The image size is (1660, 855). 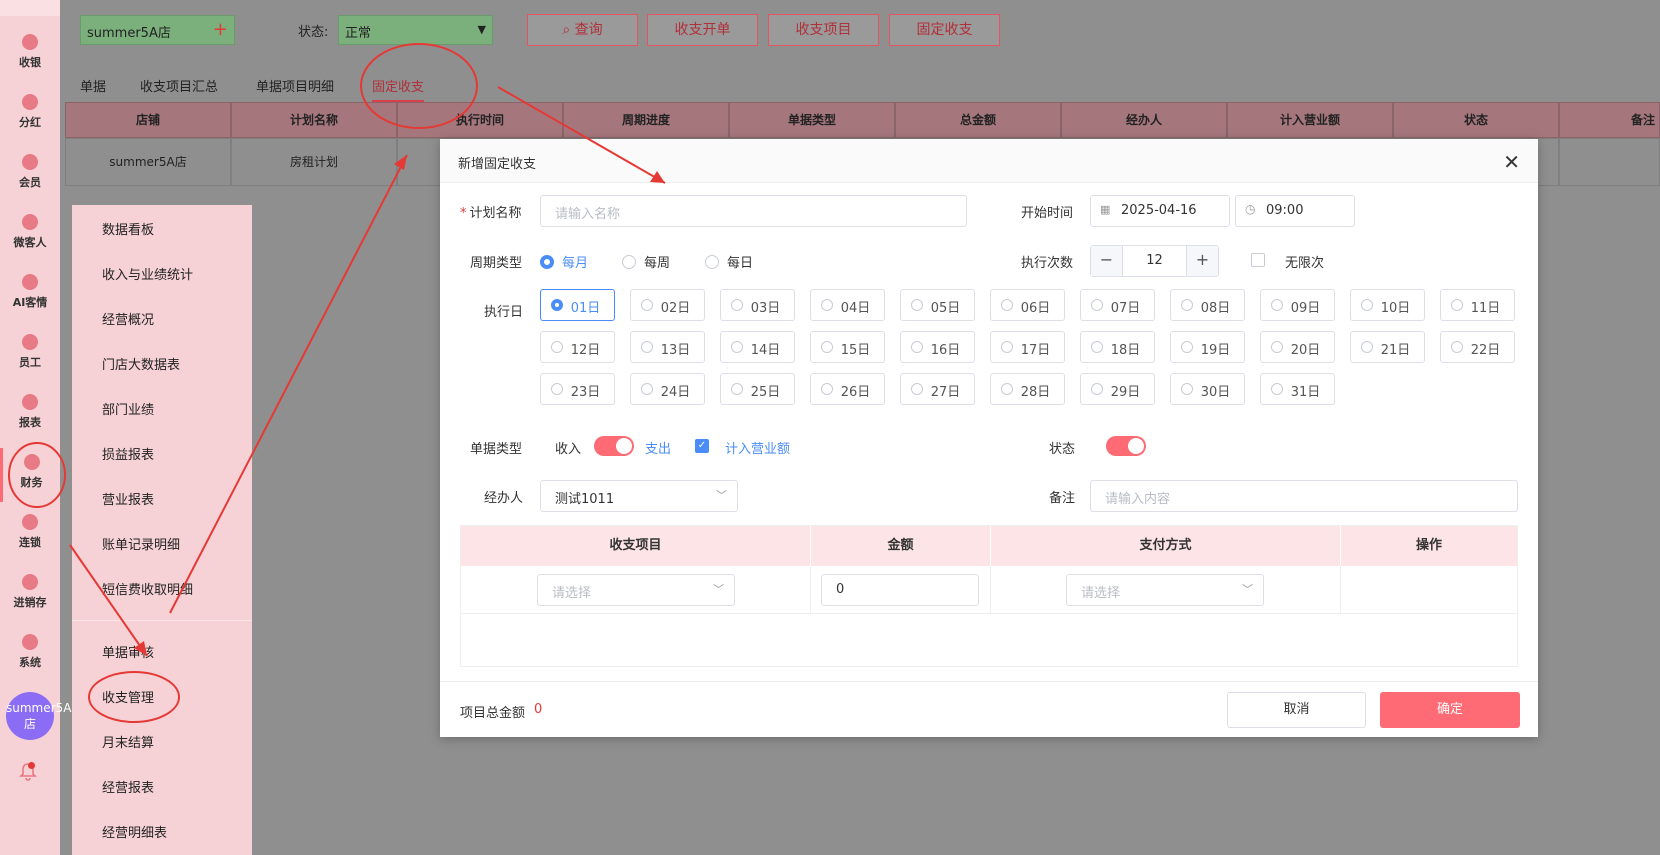 What do you see at coordinates (1297, 305) in the screenshot?
I see `exec-day-option: 09日` at bounding box center [1297, 305].